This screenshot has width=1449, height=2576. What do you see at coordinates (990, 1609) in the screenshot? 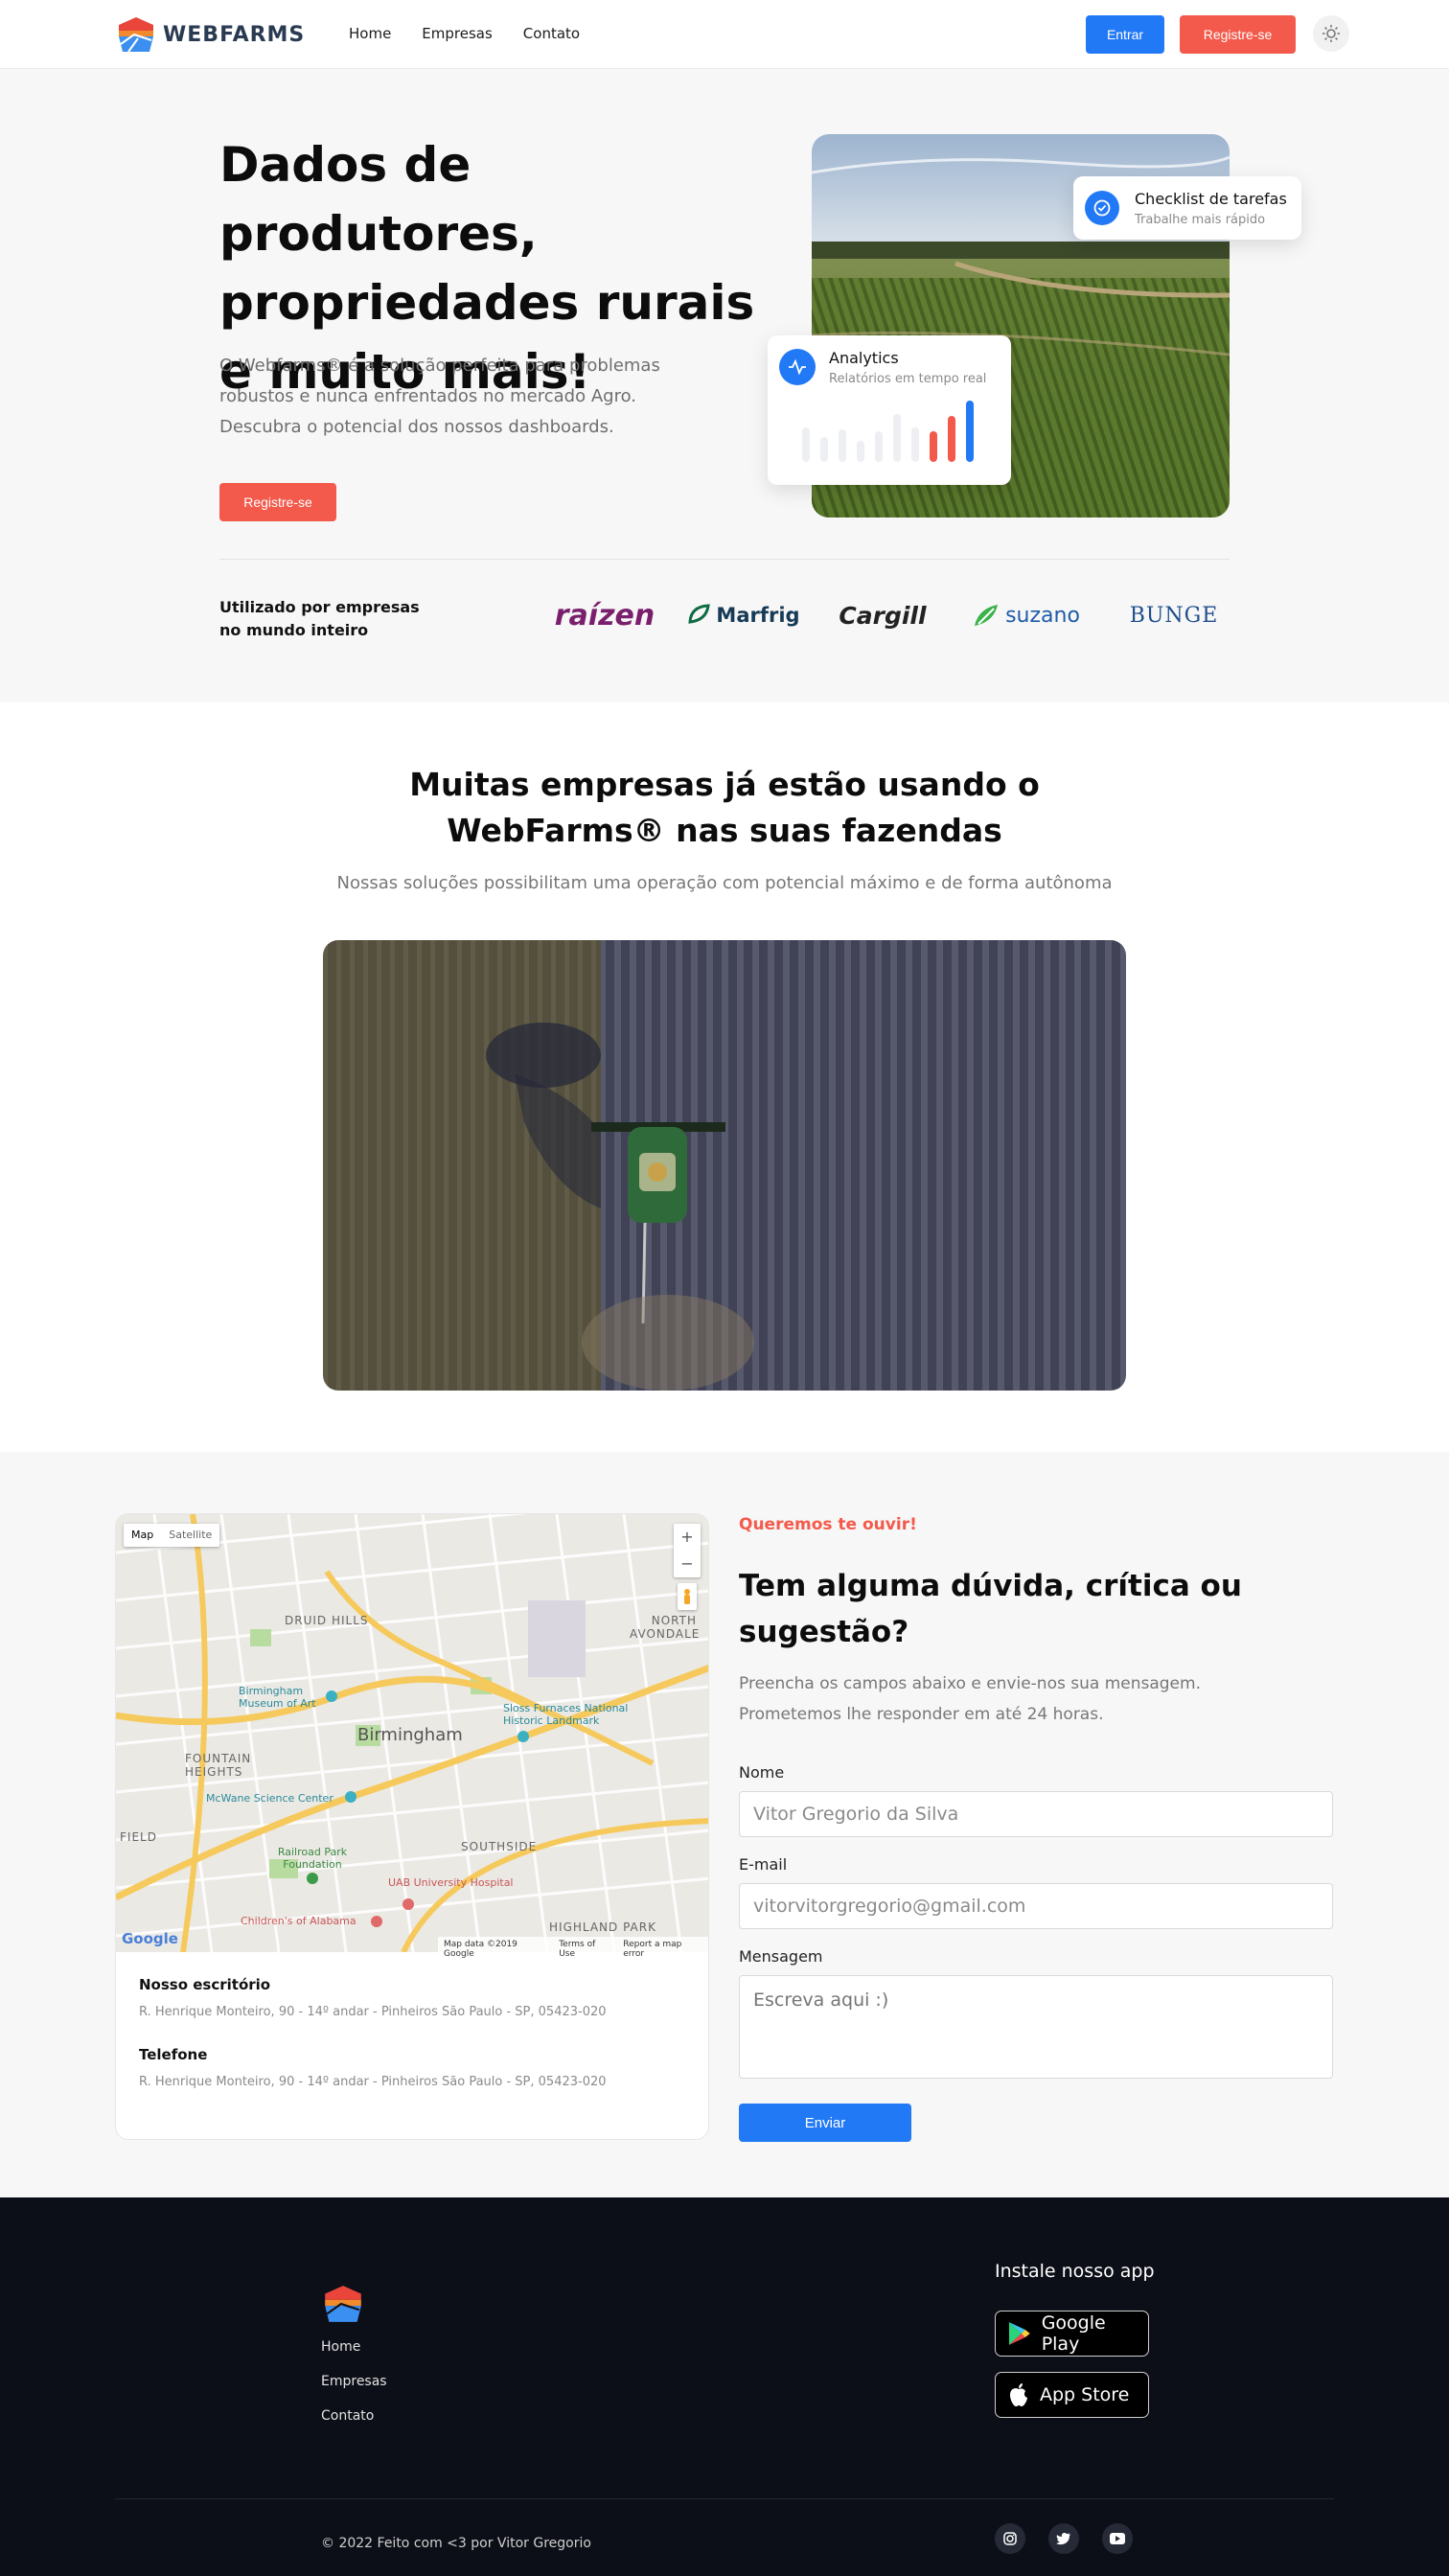
I see `contact-title: Tem alguma dúvida, crítica ou sugestão?` at bounding box center [990, 1609].